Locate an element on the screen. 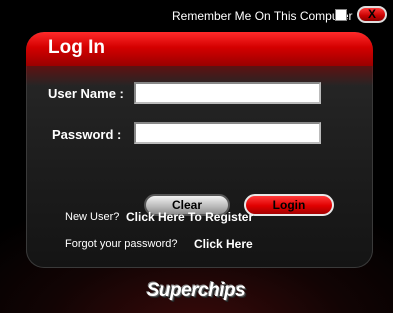 This screenshot has height=313, width=393. password-label: Password : is located at coordinates (87, 134).